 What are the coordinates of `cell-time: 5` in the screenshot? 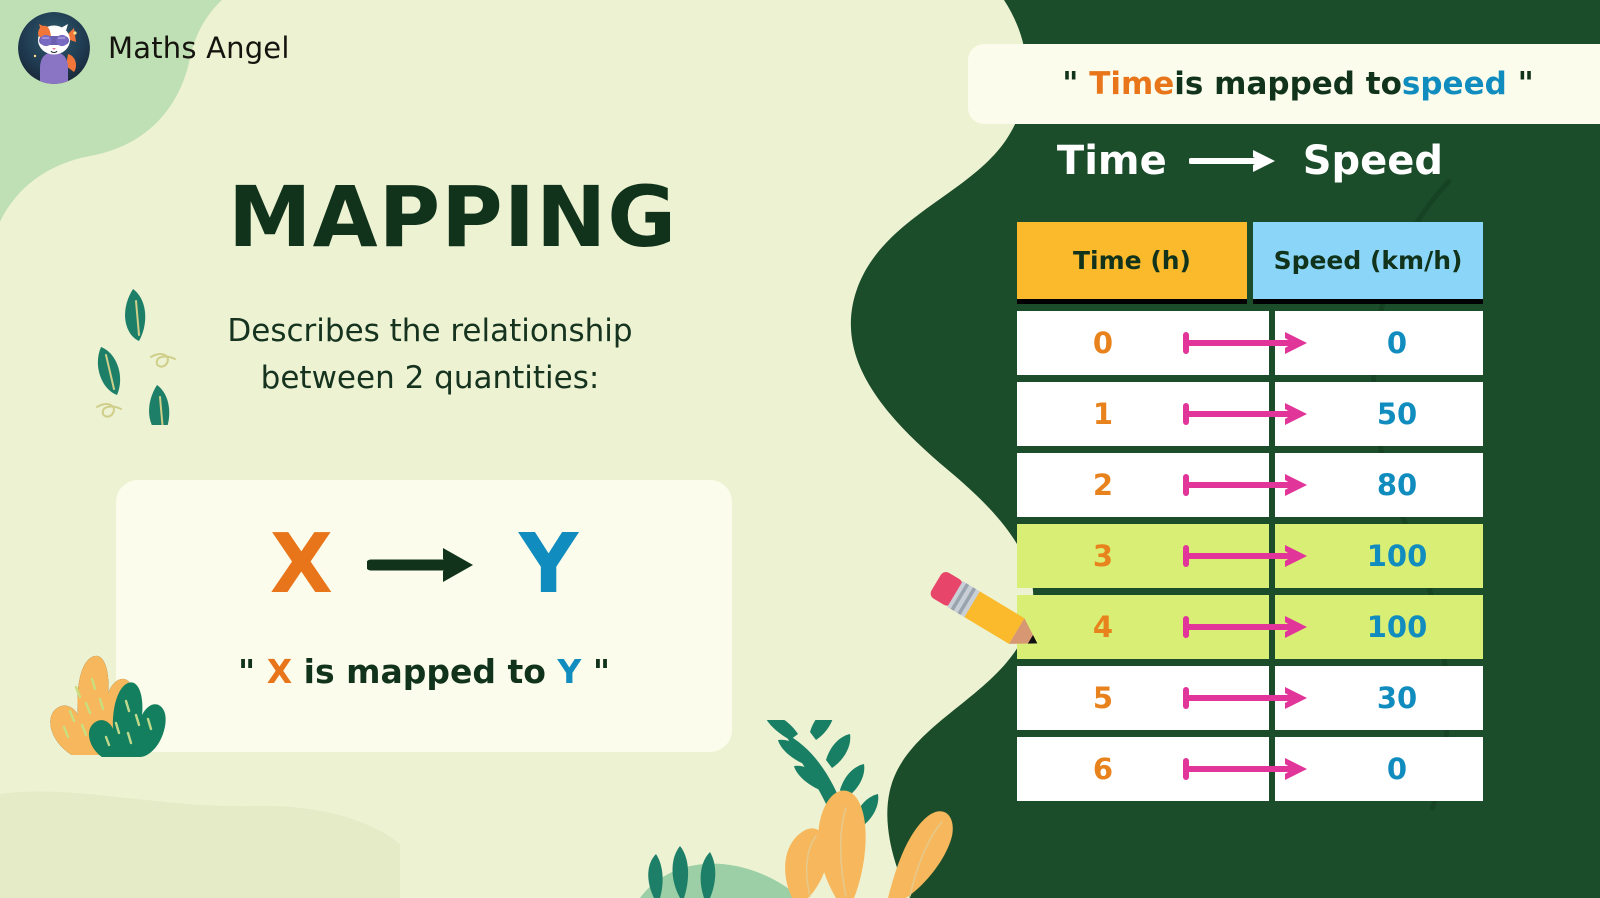 It's located at (1143, 698).